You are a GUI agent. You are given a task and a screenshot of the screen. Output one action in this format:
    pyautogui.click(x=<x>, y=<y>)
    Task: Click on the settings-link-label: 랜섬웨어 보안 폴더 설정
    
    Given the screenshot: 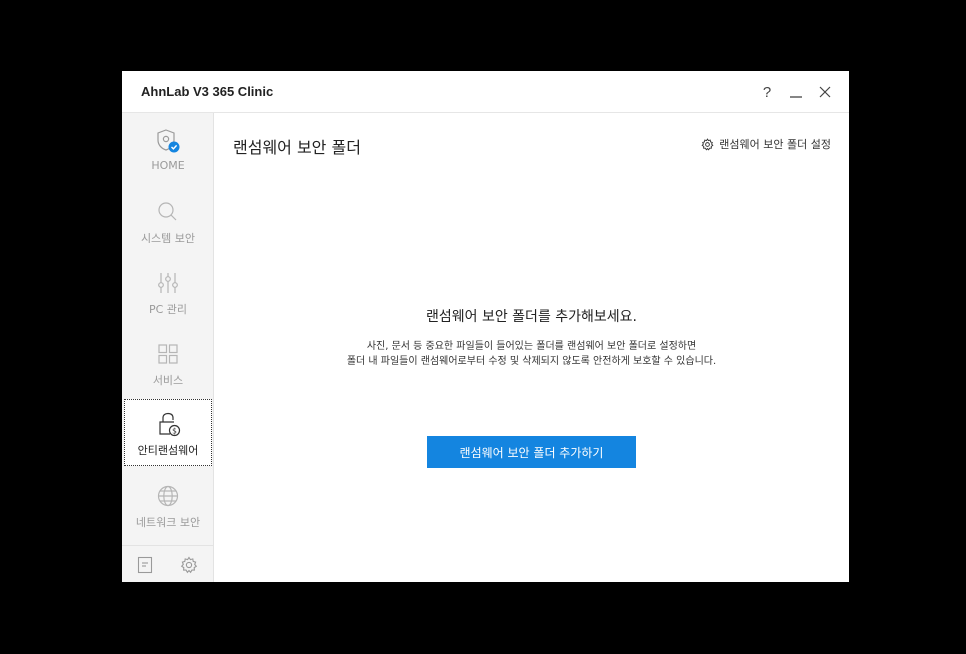 What is the action you would take?
    pyautogui.click(x=775, y=144)
    